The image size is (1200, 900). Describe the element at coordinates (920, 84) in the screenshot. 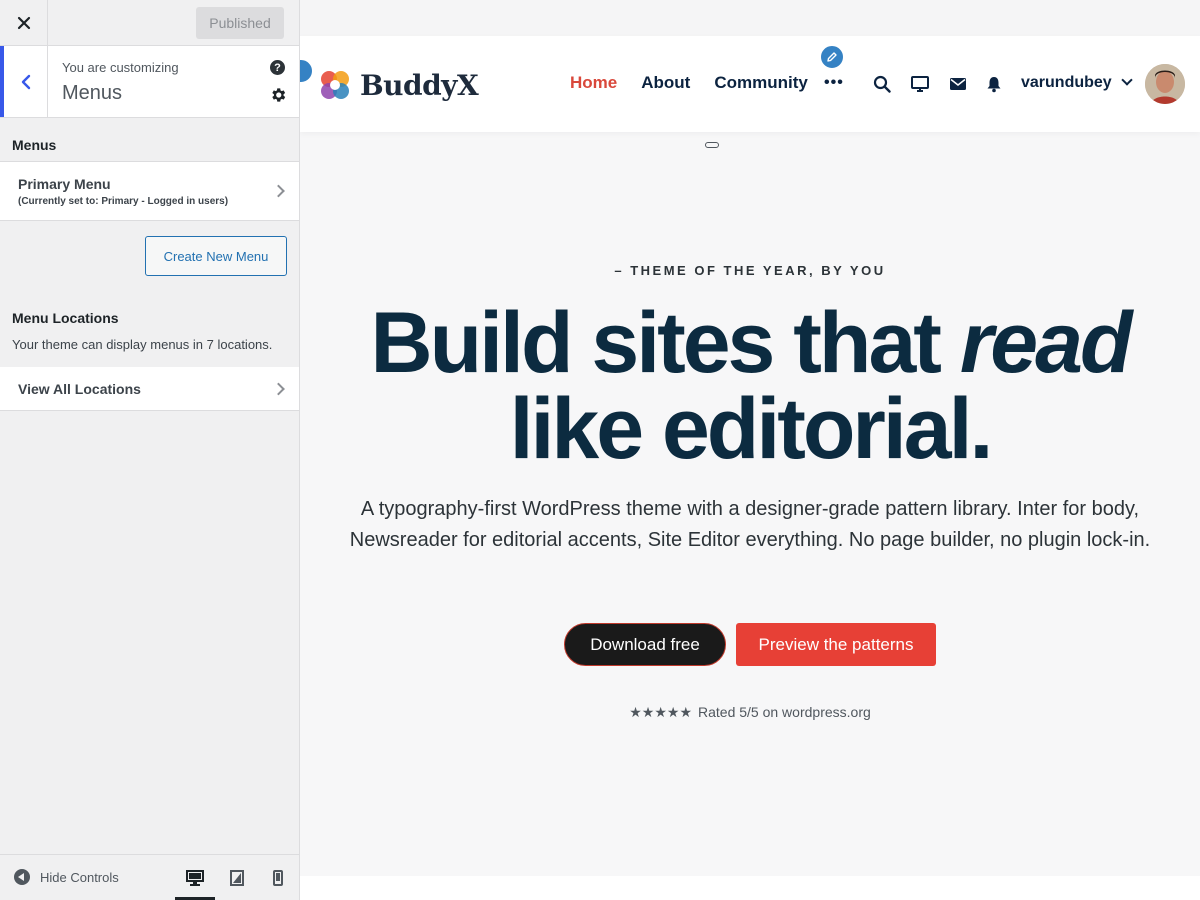

I see `monitor-icon` at that location.